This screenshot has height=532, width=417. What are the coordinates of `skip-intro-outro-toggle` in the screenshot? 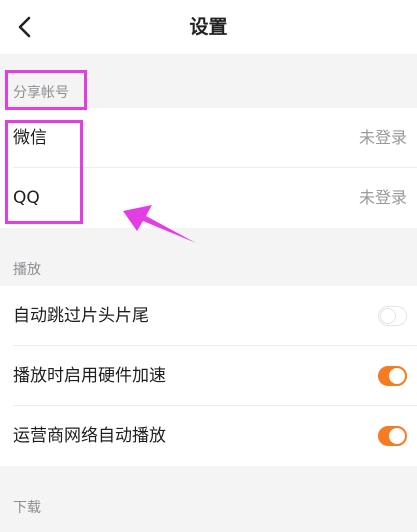 It's located at (392, 316).